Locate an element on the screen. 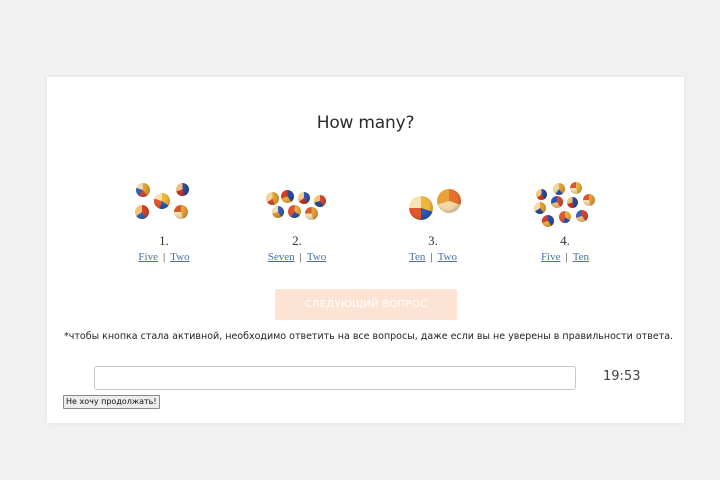 The width and height of the screenshot is (720, 480). page-title: How many? is located at coordinates (365, 123).